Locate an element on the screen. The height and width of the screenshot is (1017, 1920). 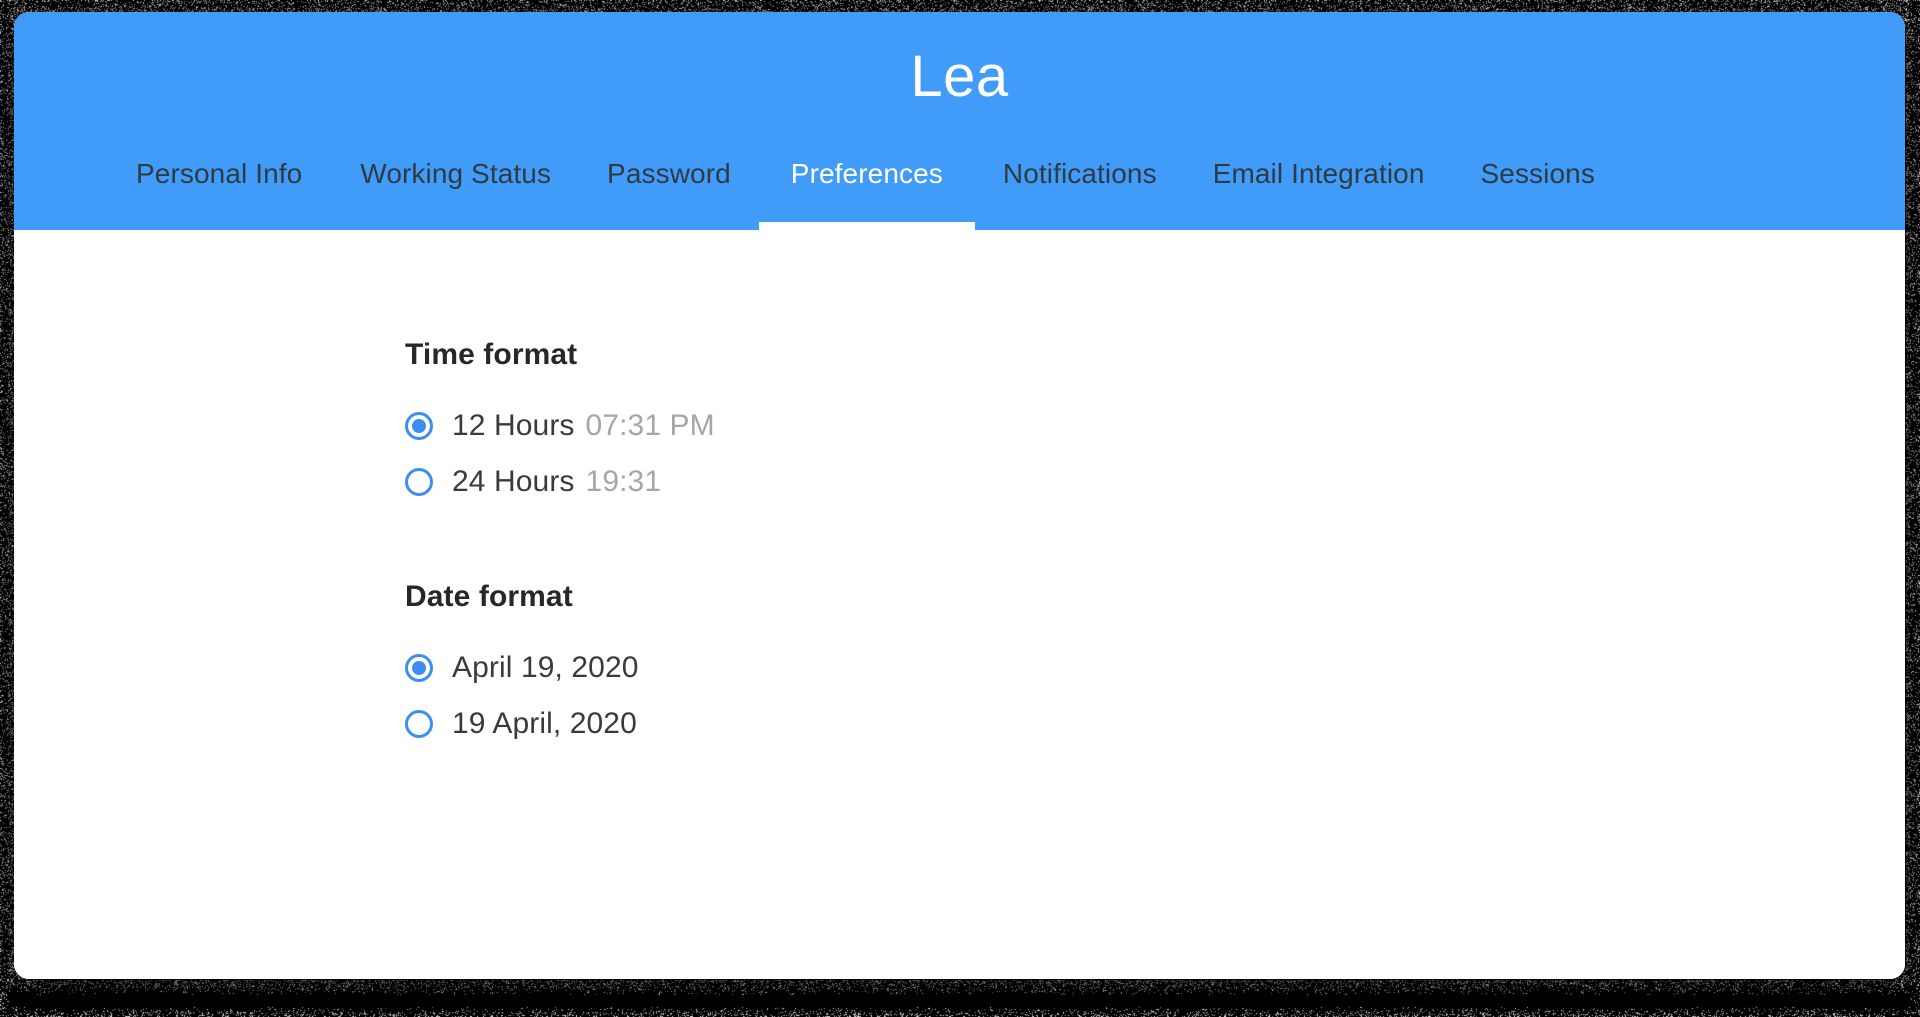
time-format-heading: Time format is located at coordinates (491, 354).